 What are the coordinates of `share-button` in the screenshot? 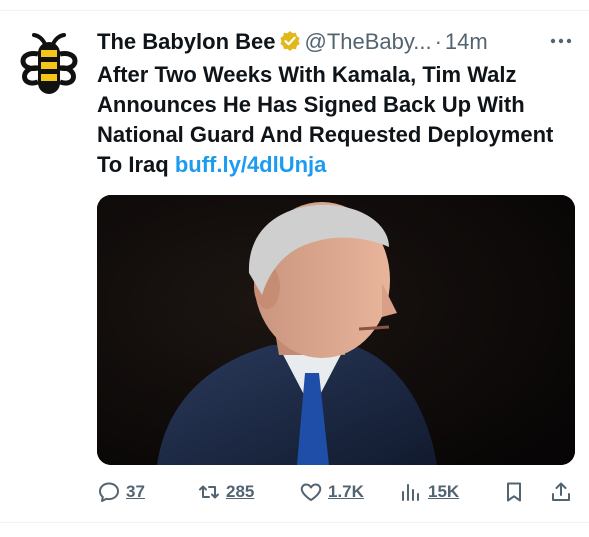 It's located at (561, 492).